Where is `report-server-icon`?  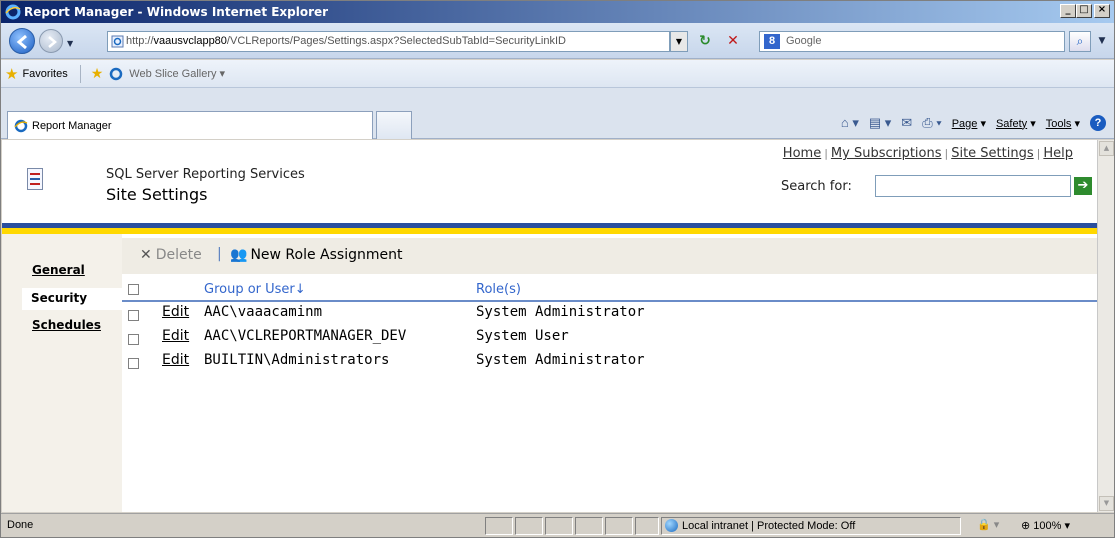
report-server-icon is located at coordinates (35, 179).